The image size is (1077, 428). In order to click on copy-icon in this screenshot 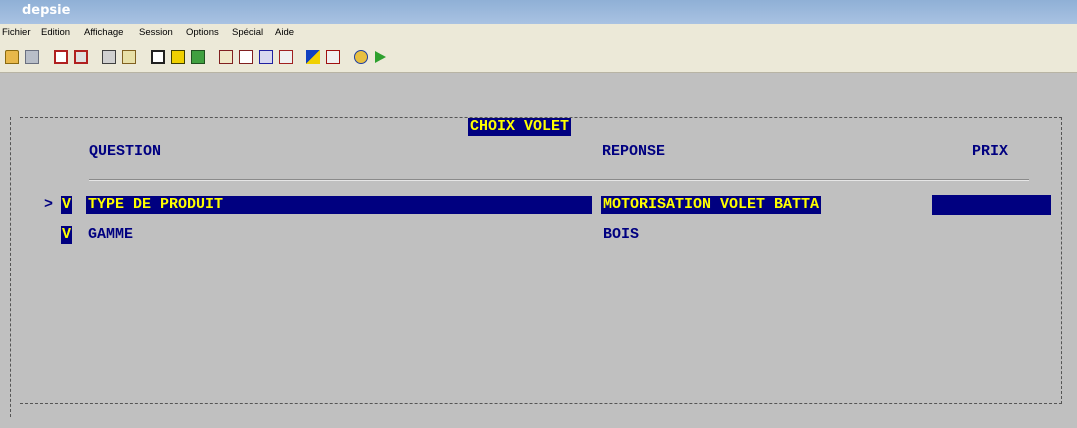, I will do `click(61, 57)`.